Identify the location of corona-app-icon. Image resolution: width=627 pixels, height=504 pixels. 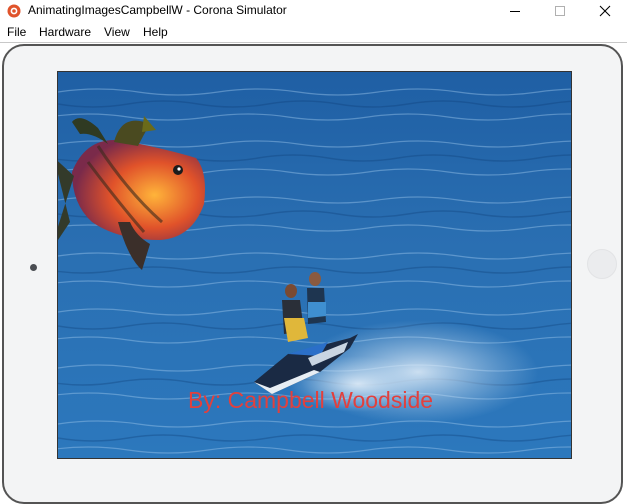
(14, 11).